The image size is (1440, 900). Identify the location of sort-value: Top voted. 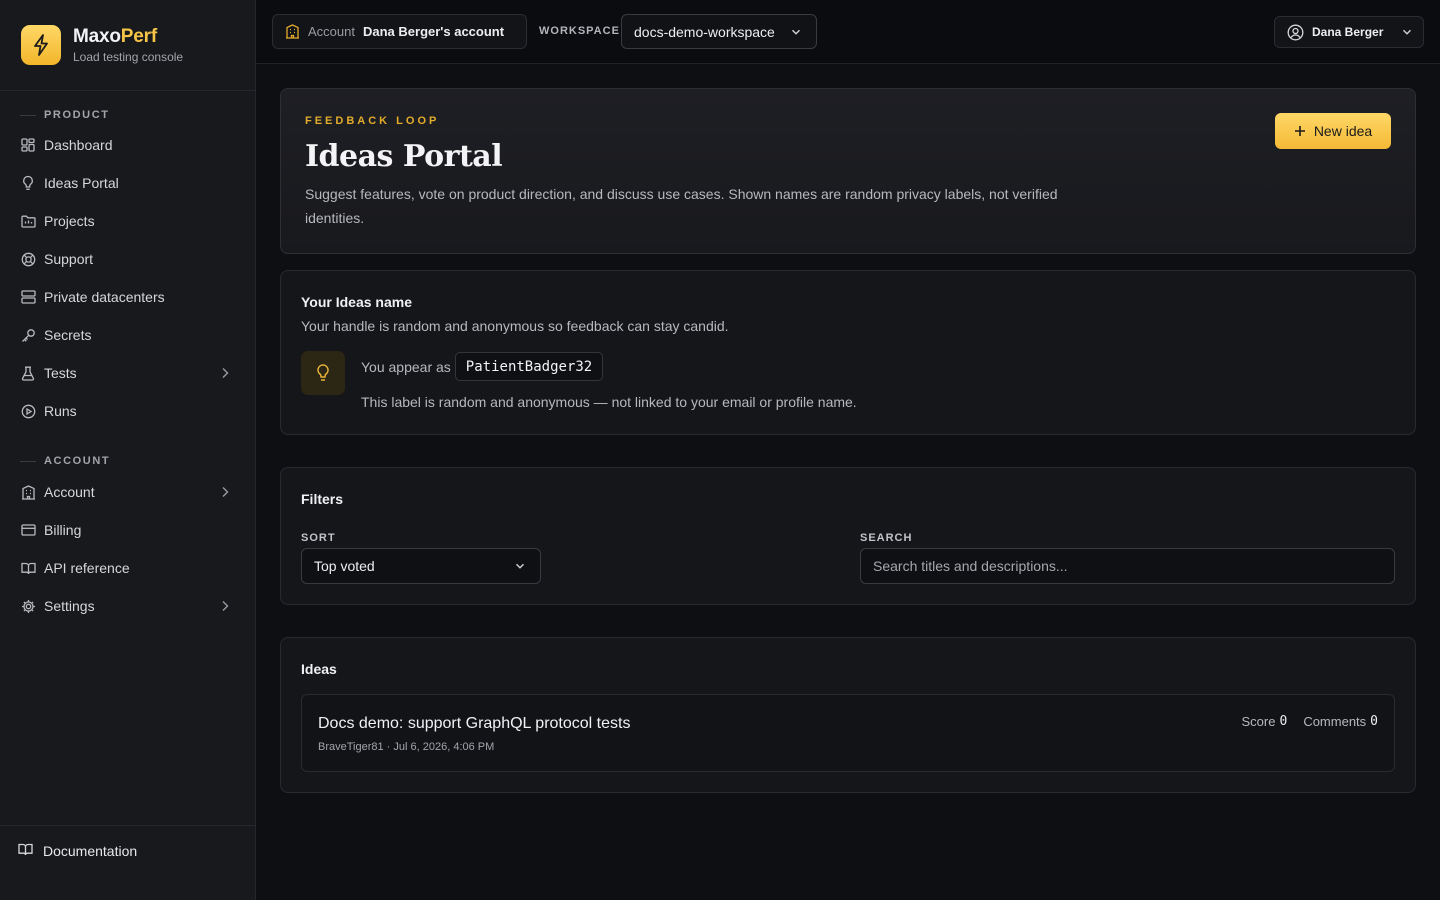
(344, 566).